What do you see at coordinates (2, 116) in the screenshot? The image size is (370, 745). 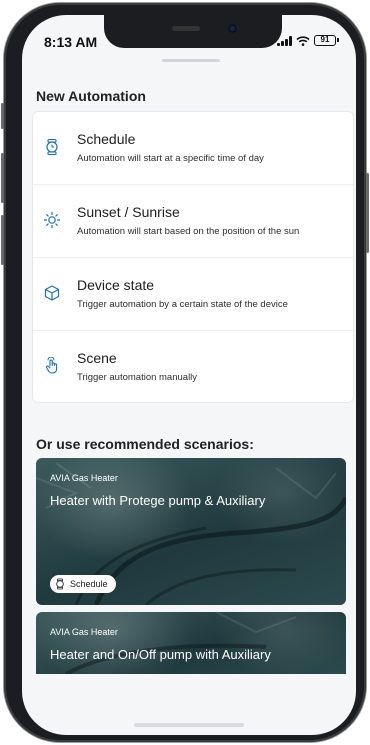 I see `mute-switch` at bounding box center [2, 116].